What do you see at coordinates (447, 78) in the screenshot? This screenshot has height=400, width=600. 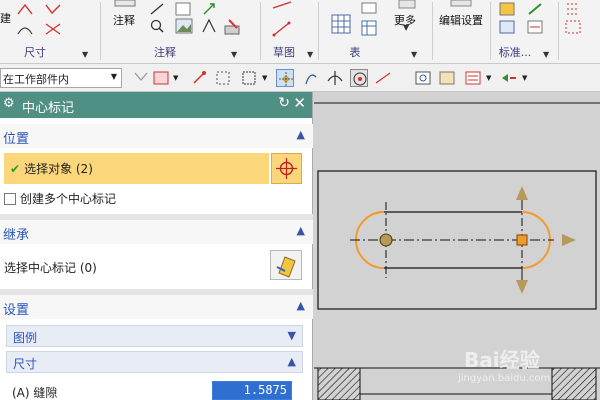 I see `view-icon` at bounding box center [447, 78].